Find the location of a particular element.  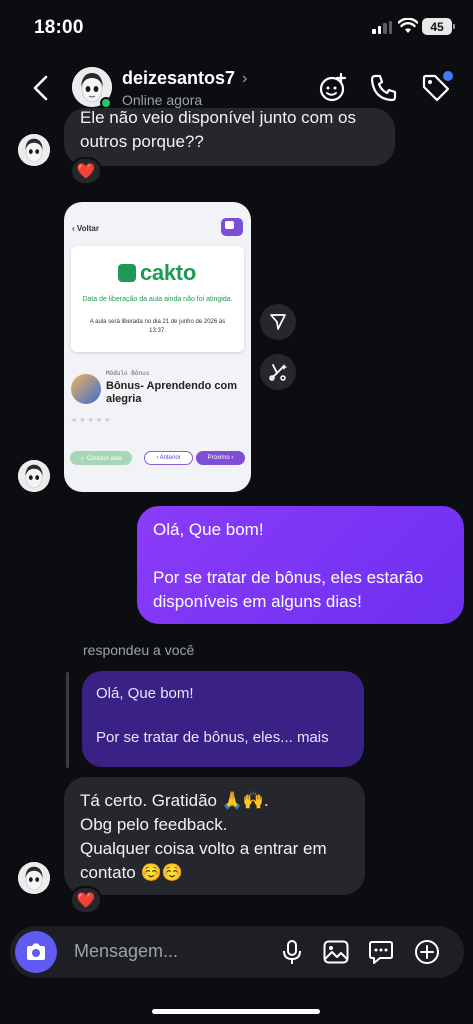

message-text-line: Olá, Que bom! is located at coordinates (208, 529).